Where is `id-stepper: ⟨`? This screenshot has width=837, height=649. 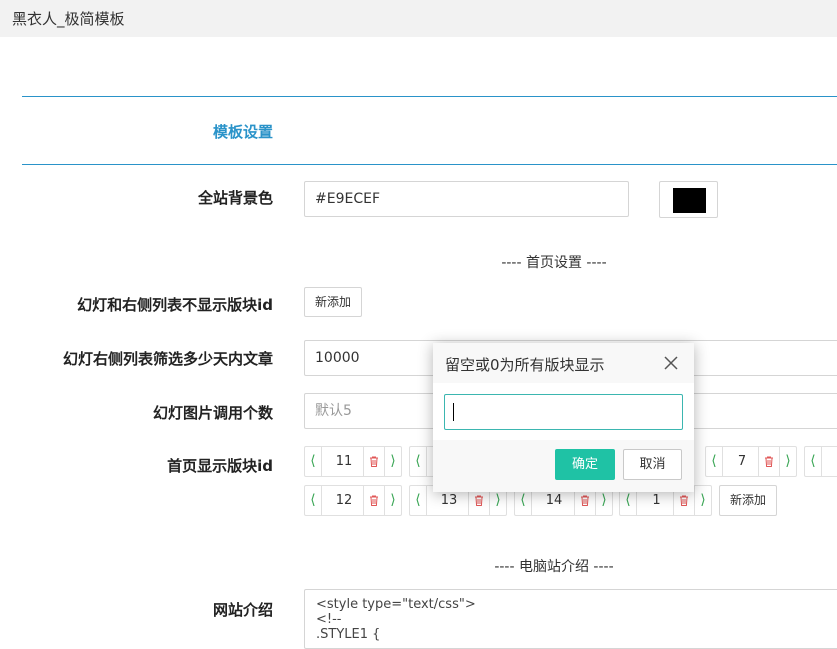 id-stepper: ⟨ is located at coordinates (820, 461).